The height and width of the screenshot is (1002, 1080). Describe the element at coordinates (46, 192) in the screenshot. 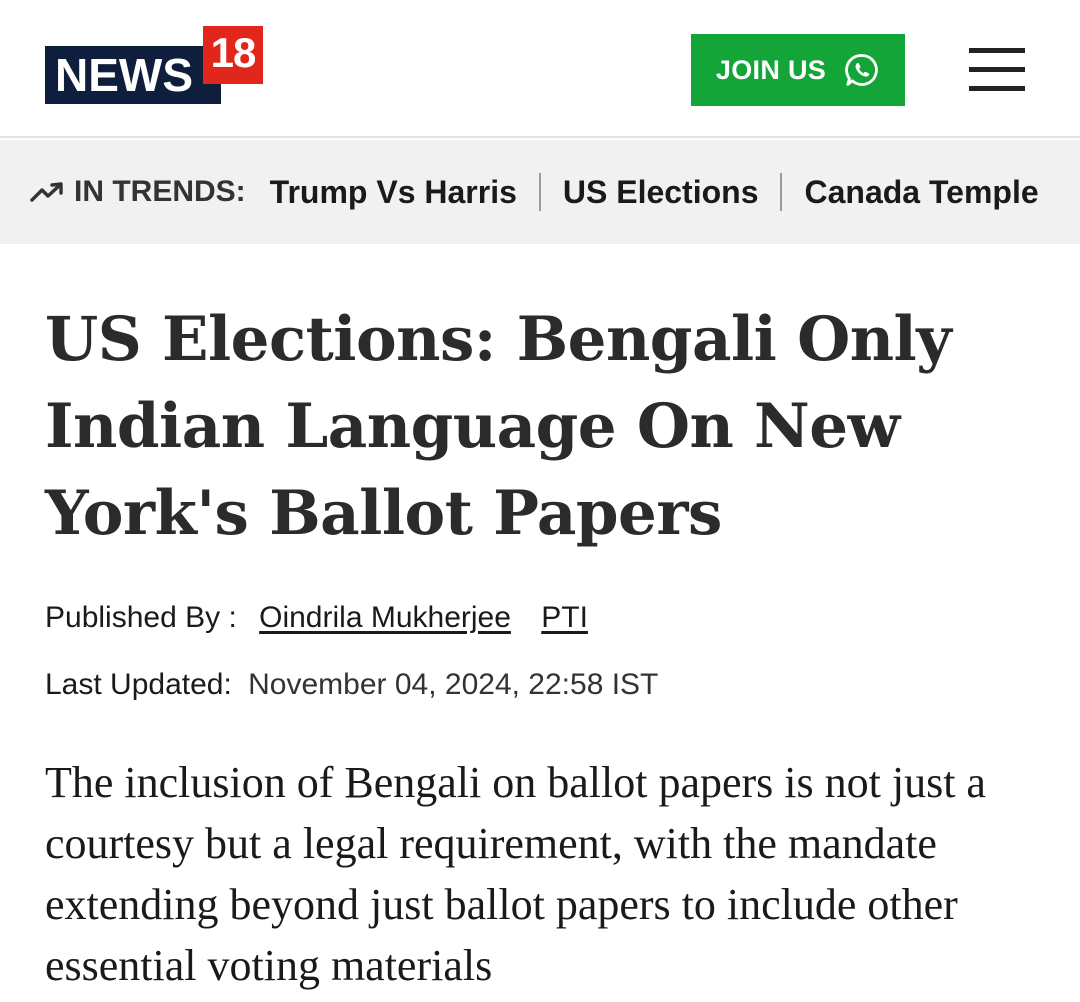

I see `trending-up-icon` at that location.